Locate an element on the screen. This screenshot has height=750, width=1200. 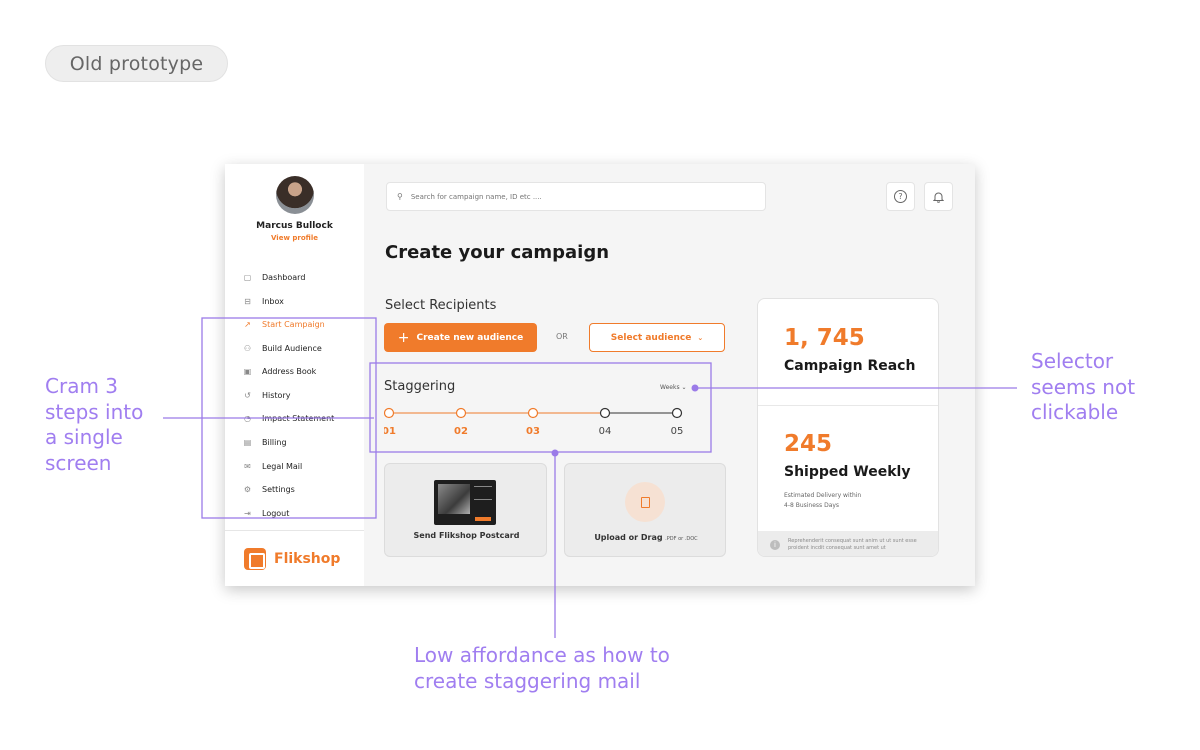
send-postcard-card: Send Flikshop Postcard is located at coordinates (465, 510).